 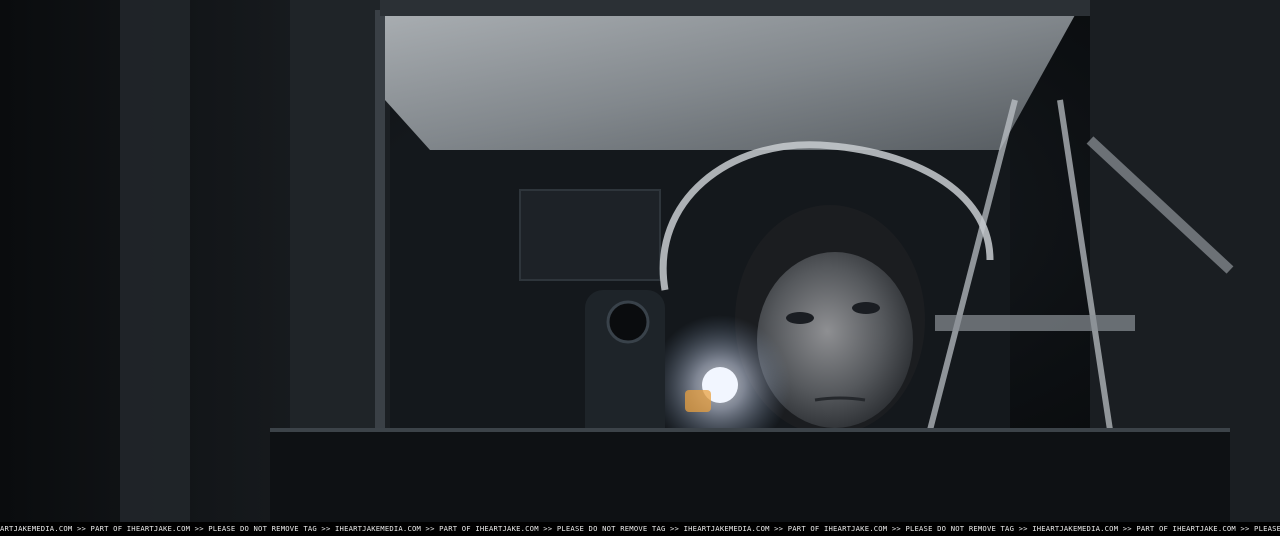 I want to click on foreground-lens, so click(x=628, y=322).